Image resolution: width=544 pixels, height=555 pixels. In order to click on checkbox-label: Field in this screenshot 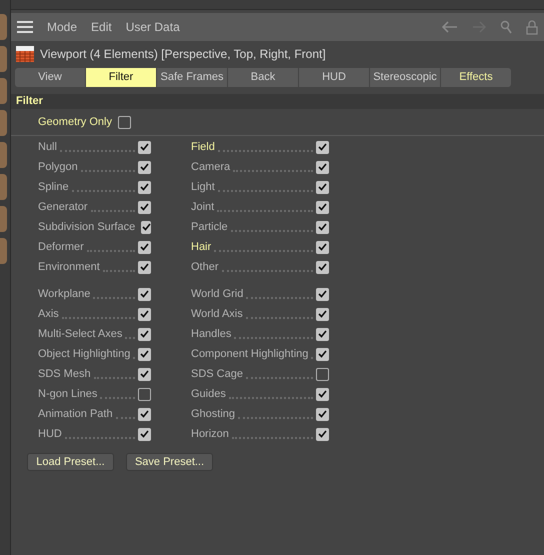, I will do `click(203, 147)`.